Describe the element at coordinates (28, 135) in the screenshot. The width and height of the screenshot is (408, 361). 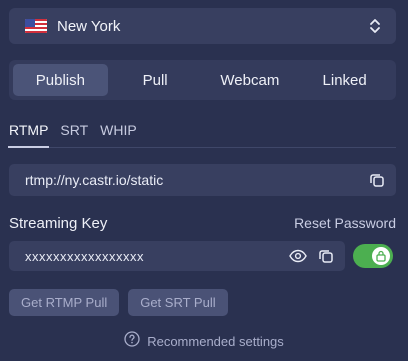
I see `protocol-tab-rtmp: RTMP` at that location.